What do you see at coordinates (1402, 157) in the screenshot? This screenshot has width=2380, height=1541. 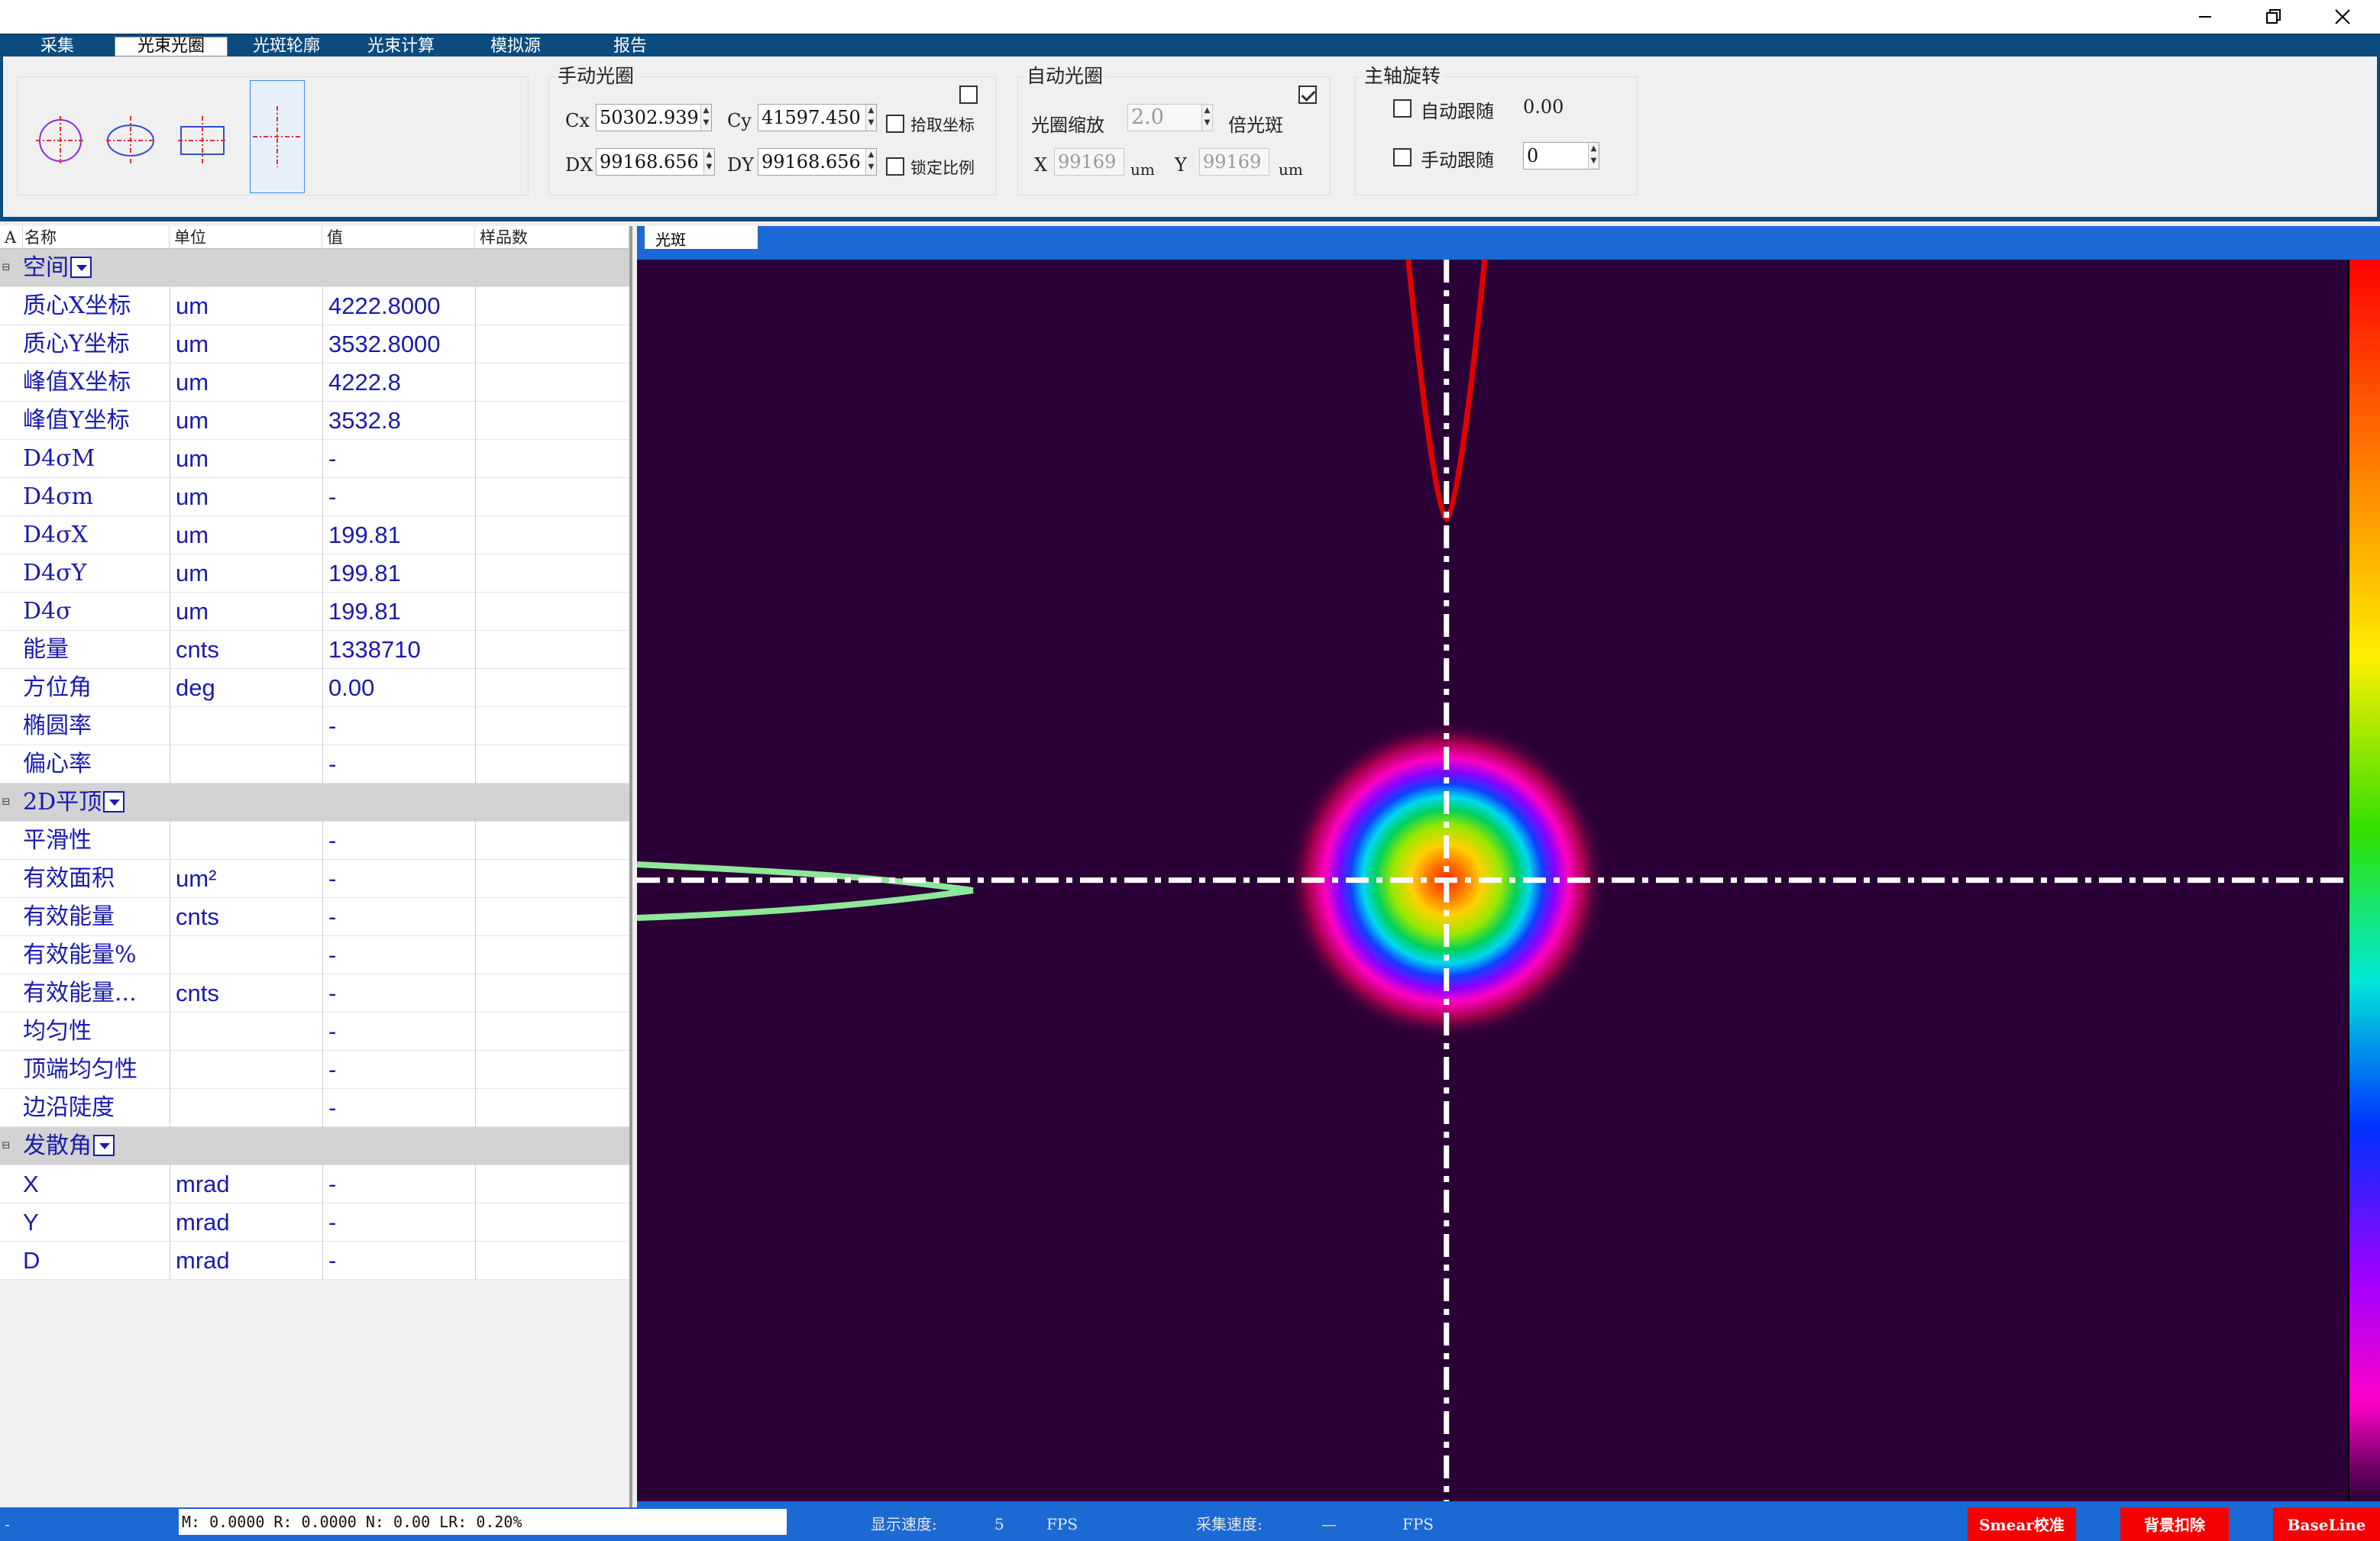 I see `manual-follow-checkbox` at bounding box center [1402, 157].